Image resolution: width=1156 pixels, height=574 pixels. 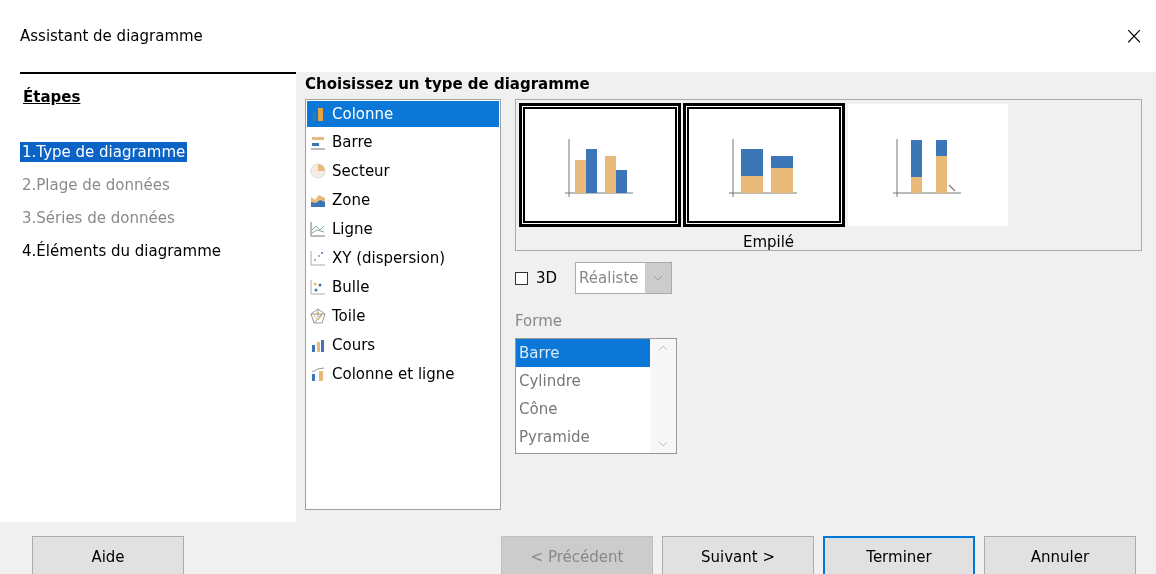 What do you see at coordinates (403, 199) in the screenshot?
I see `chart-type-item: Zone` at bounding box center [403, 199].